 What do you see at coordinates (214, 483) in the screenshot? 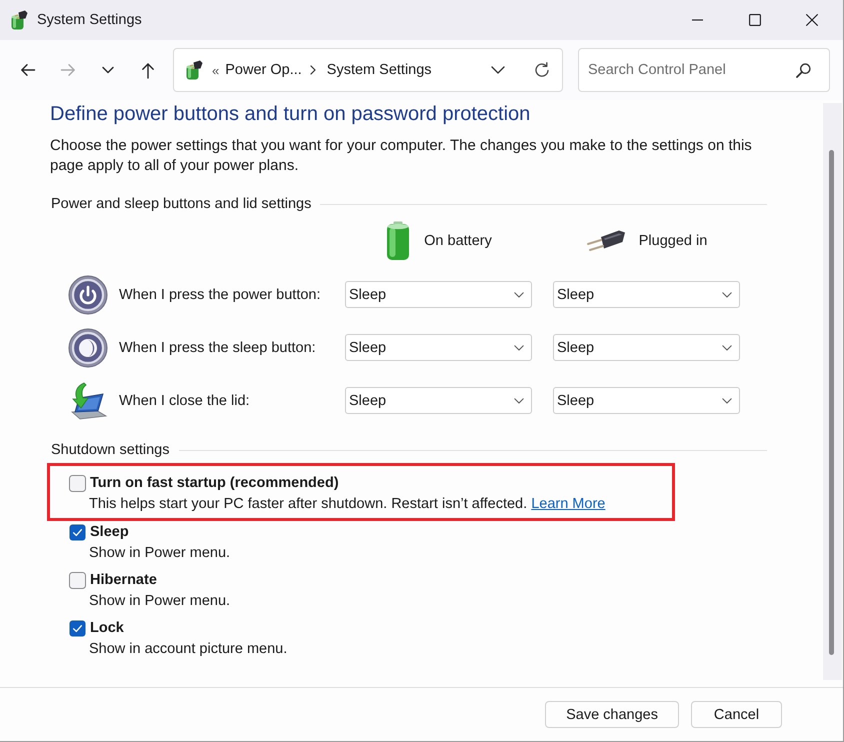
I see `option-label: Turn on fast startup (recommended)` at bounding box center [214, 483].